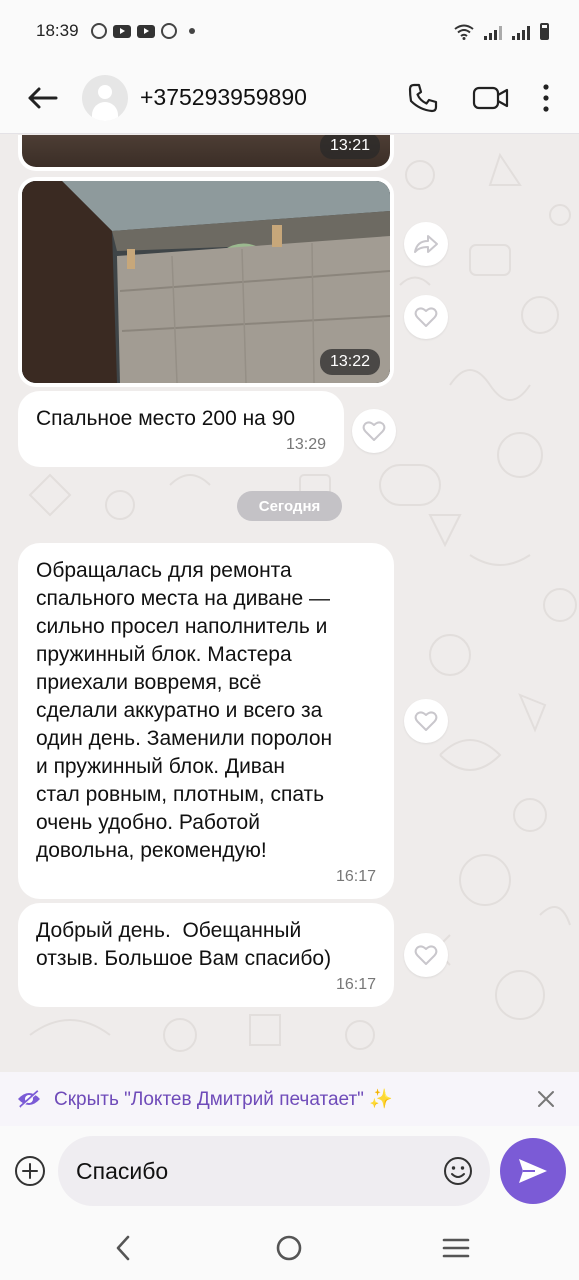 The height and width of the screenshot is (1280, 579). What do you see at coordinates (123, 1248) in the screenshot?
I see `back-nav-icon` at bounding box center [123, 1248].